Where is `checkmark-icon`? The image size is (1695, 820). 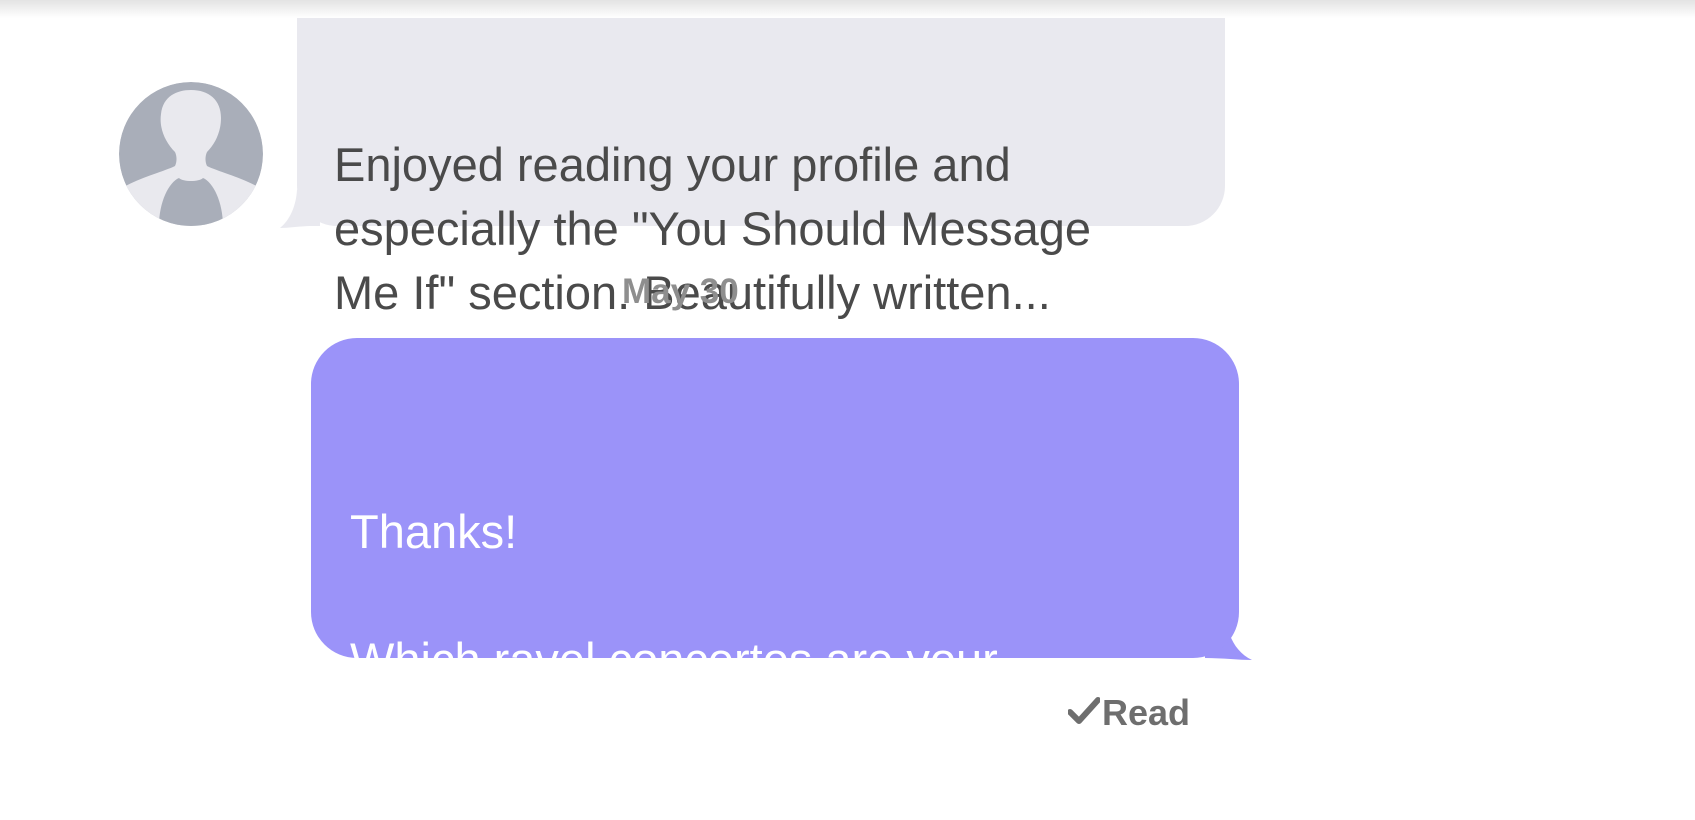
checkmark-icon is located at coordinates (1084, 713).